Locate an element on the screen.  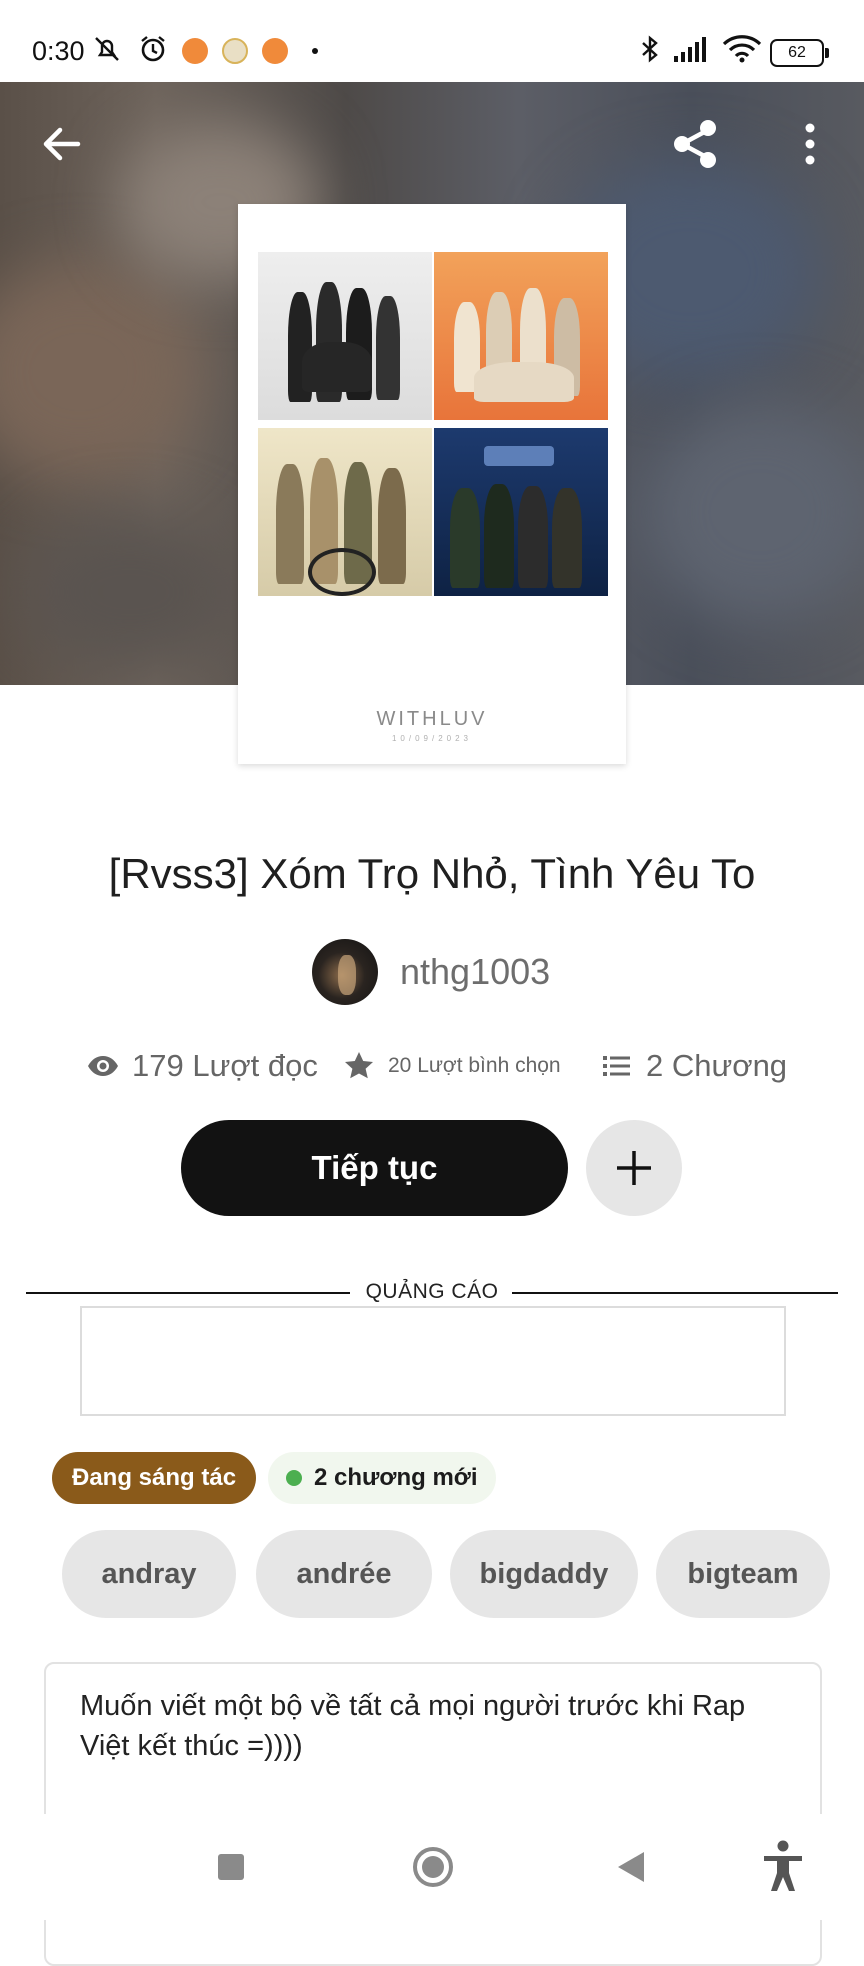
continue-reading-button: Tiếp tục is located at coordinates (374, 1168).